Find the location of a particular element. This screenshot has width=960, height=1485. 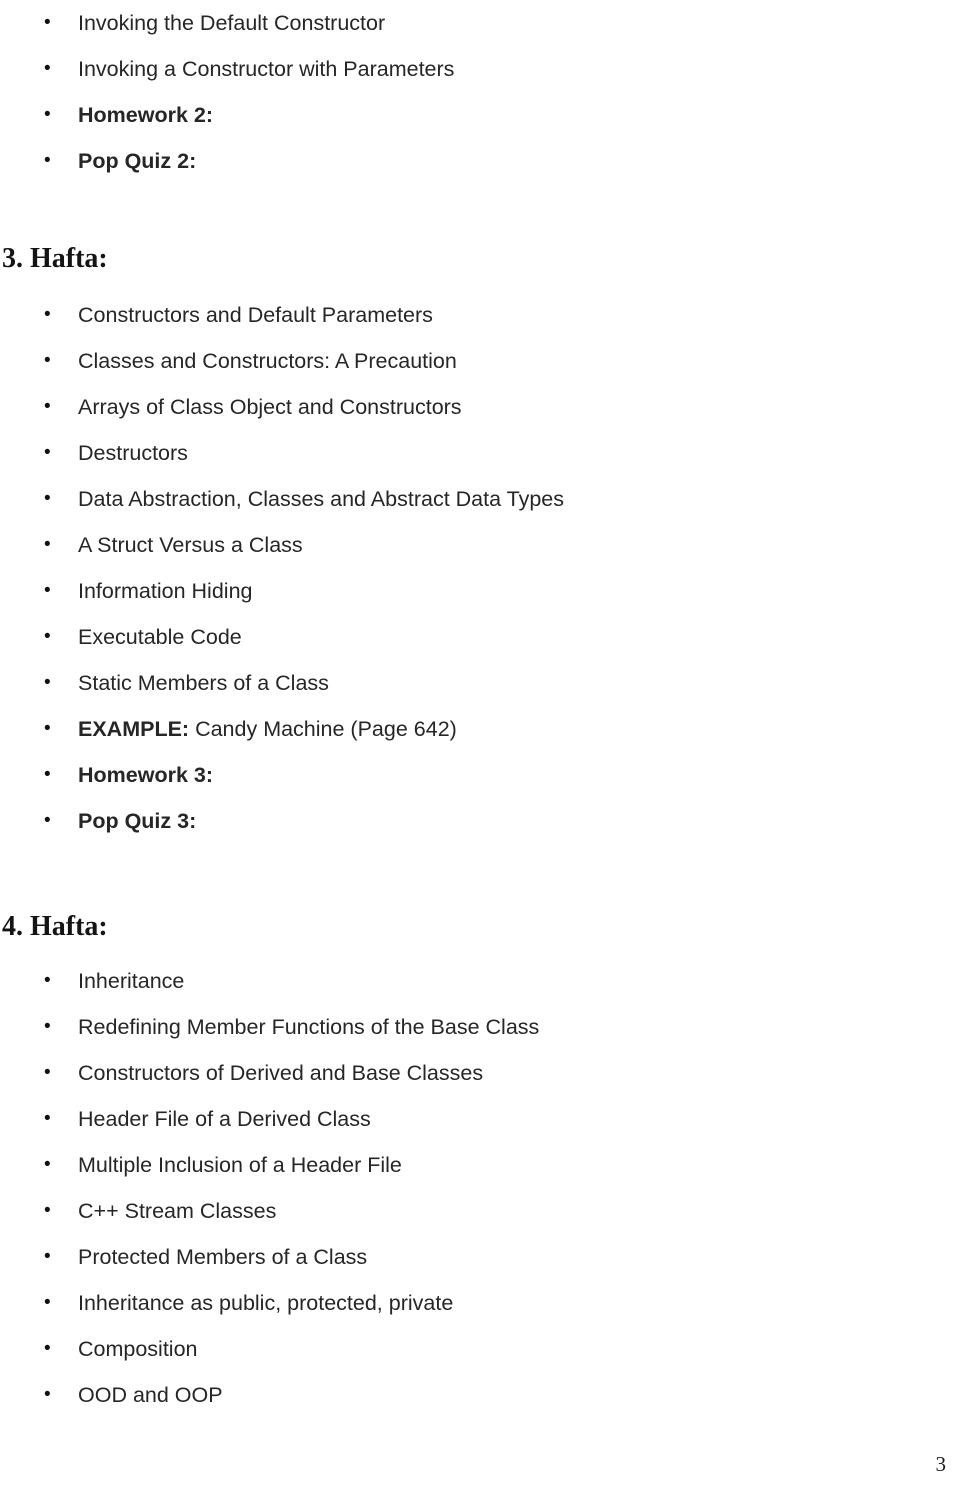

list-item-label: Pop Quiz 3: is located at coordinates (137, 821).